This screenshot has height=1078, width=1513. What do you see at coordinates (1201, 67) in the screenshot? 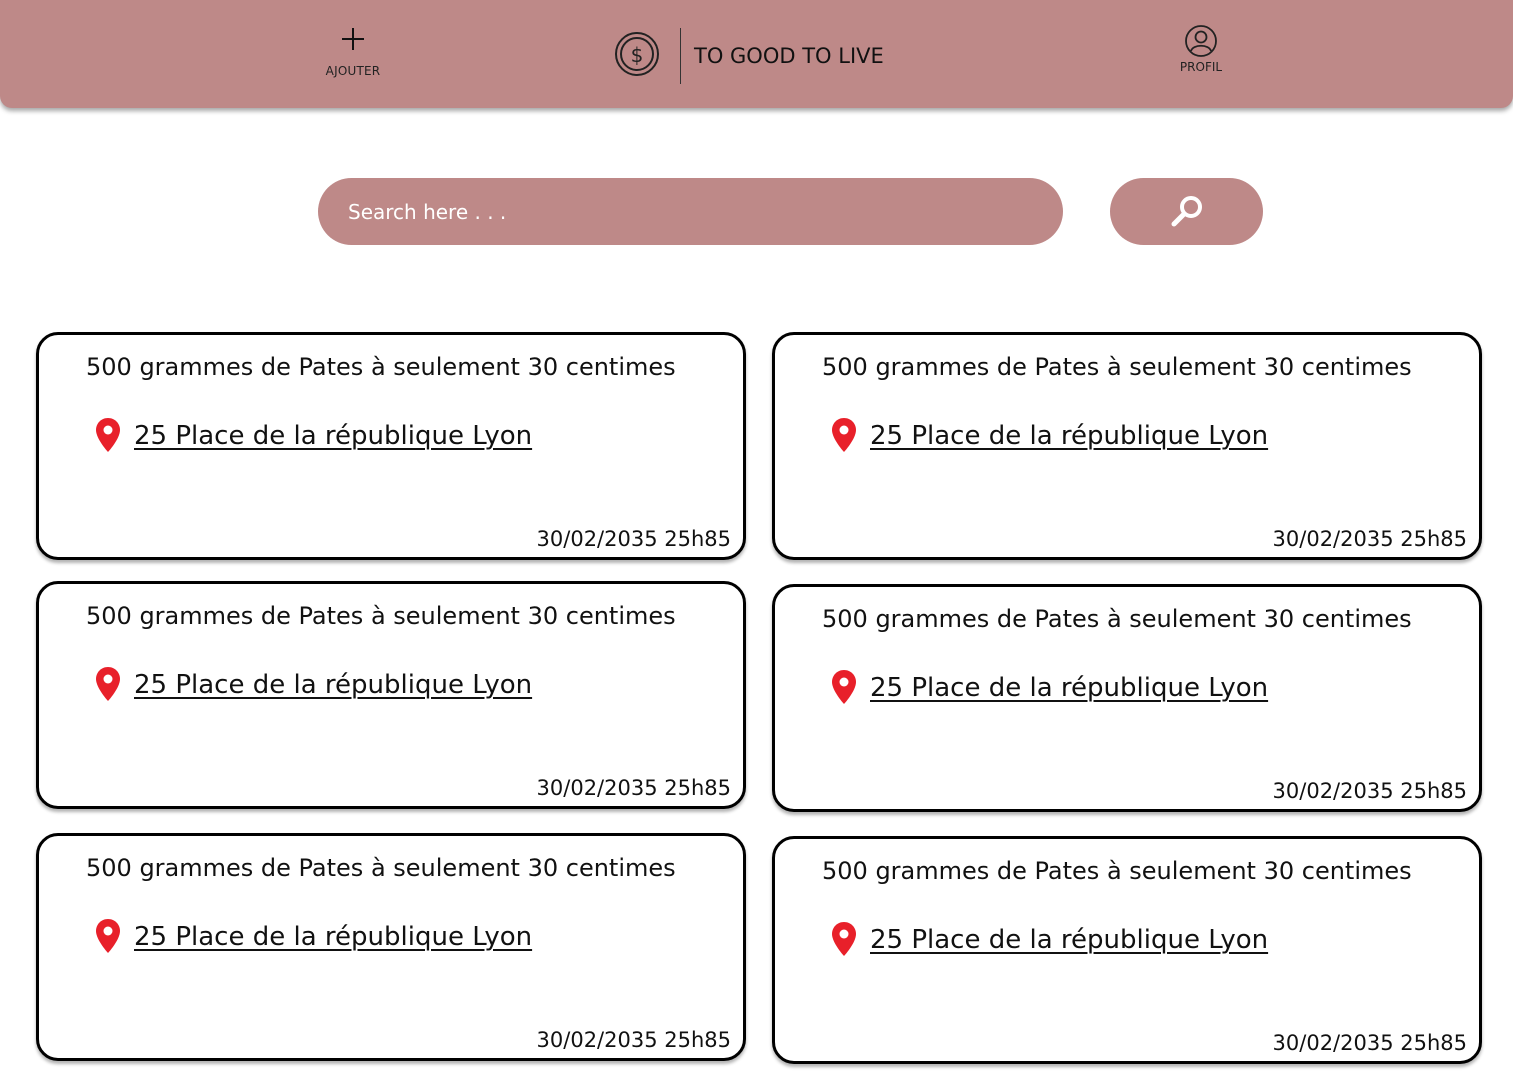
I see `profile-button-label: PROFIL` at bounding box center [1201, 67].